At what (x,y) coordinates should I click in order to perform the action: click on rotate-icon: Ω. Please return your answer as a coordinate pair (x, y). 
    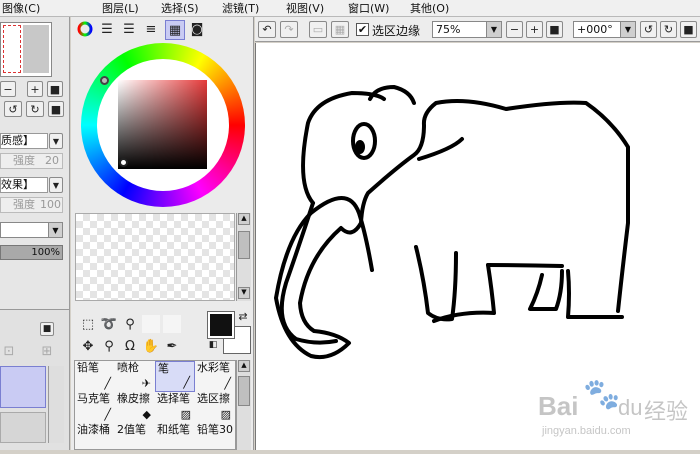
    Looking at the image, I should click on (130, 346).